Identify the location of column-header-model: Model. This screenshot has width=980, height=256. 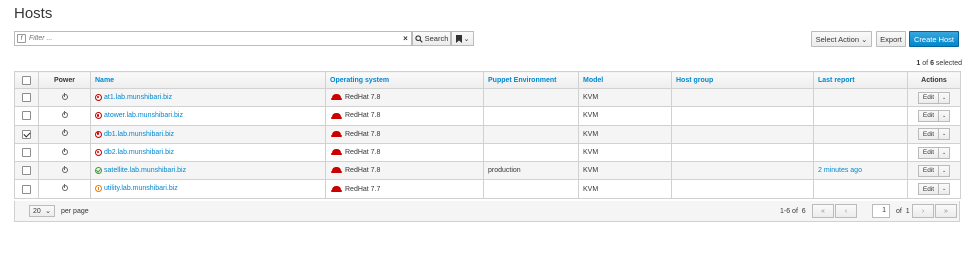
(625, 80).